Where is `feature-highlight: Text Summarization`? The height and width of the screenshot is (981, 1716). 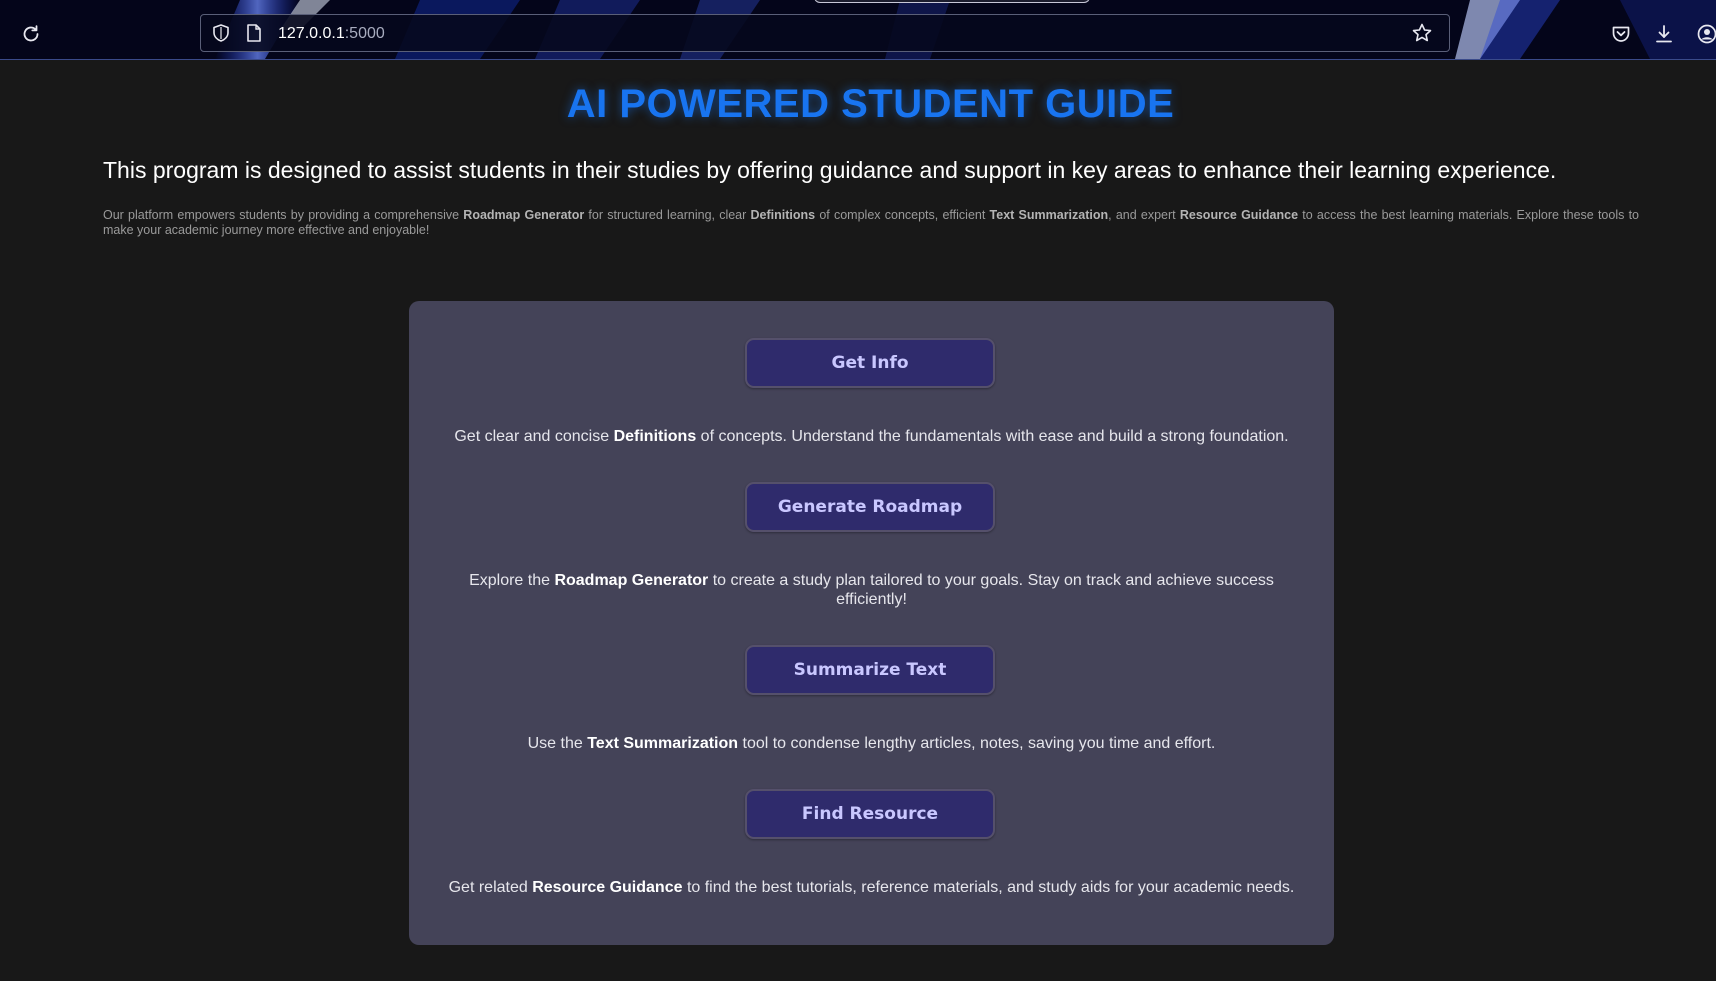
feature-highlight: Text Summarization is located at coordinates (663, 743).